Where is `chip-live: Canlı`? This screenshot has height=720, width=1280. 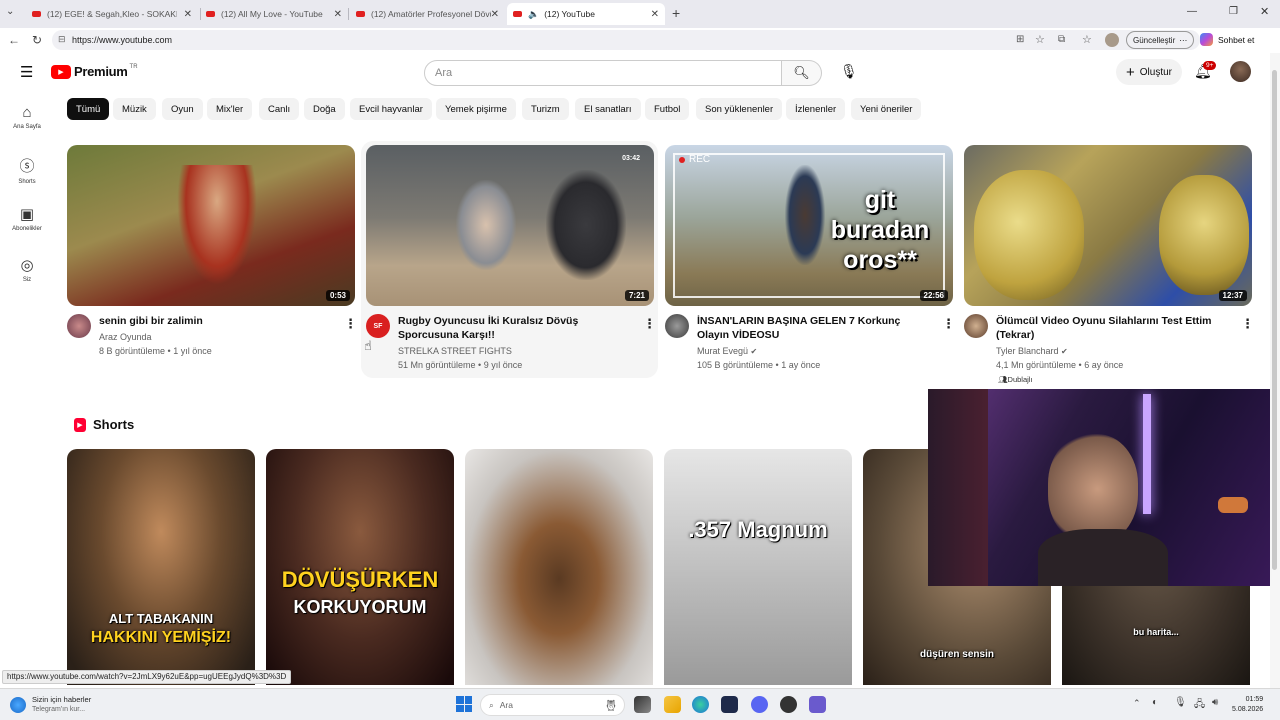 chip-live: Canlı is located at coordinates (279, 109).